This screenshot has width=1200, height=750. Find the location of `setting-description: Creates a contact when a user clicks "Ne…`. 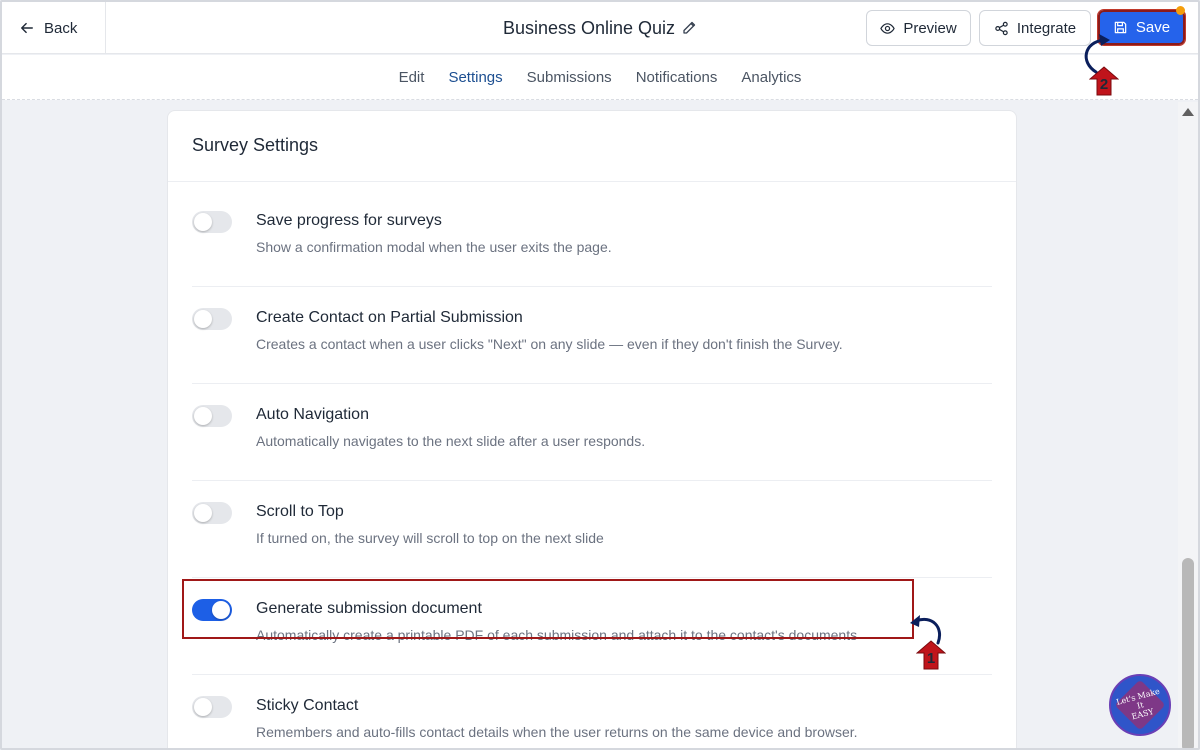

setting-description: Creates a contact when a user clicks "Ne… is located at coordinates (549, 344).